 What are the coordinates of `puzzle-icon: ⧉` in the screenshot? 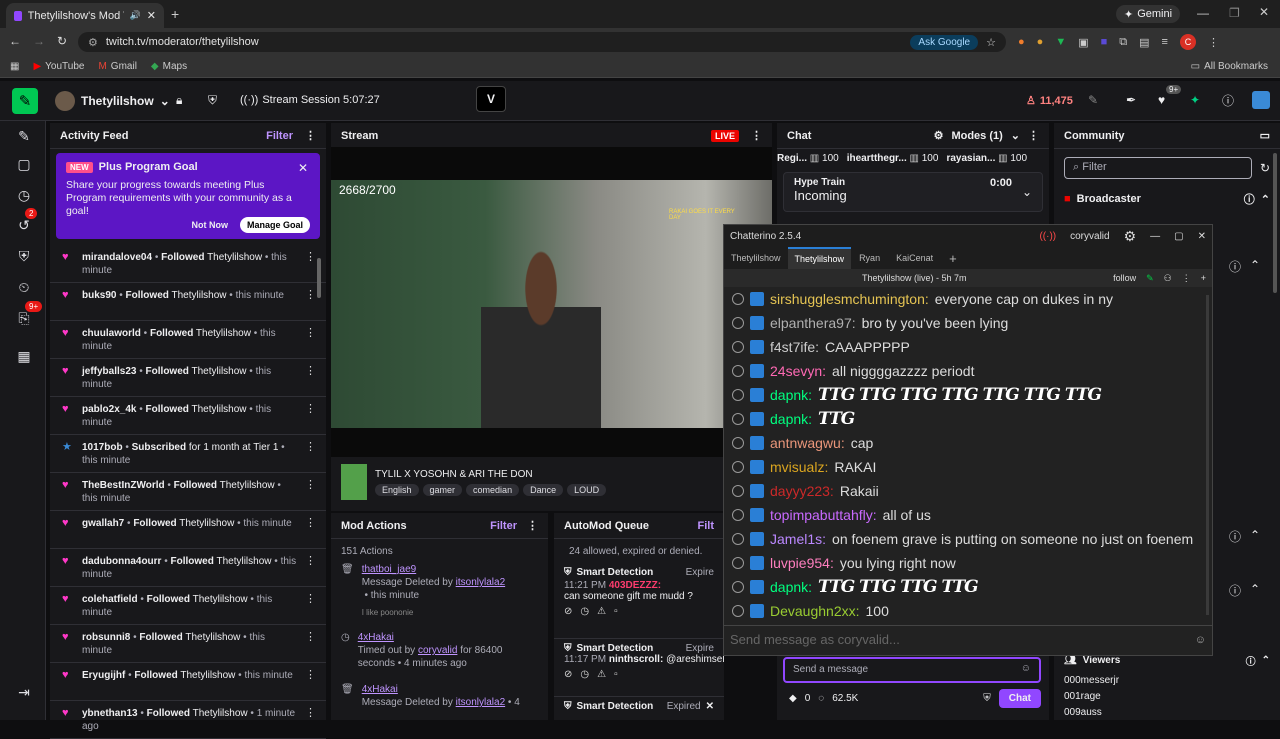 It's located at (1123, 42).